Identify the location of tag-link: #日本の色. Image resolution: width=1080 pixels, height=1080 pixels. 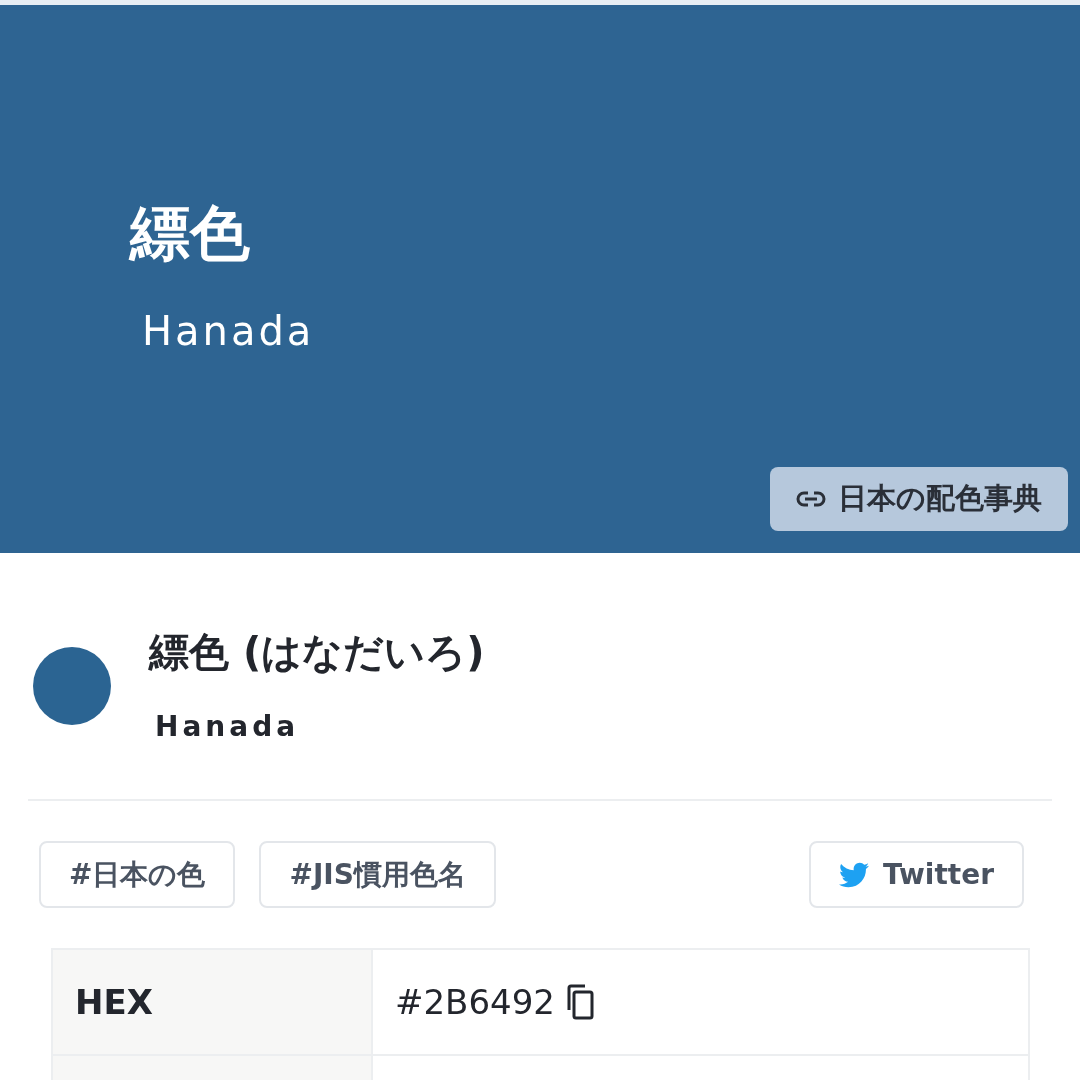
(137, 874).